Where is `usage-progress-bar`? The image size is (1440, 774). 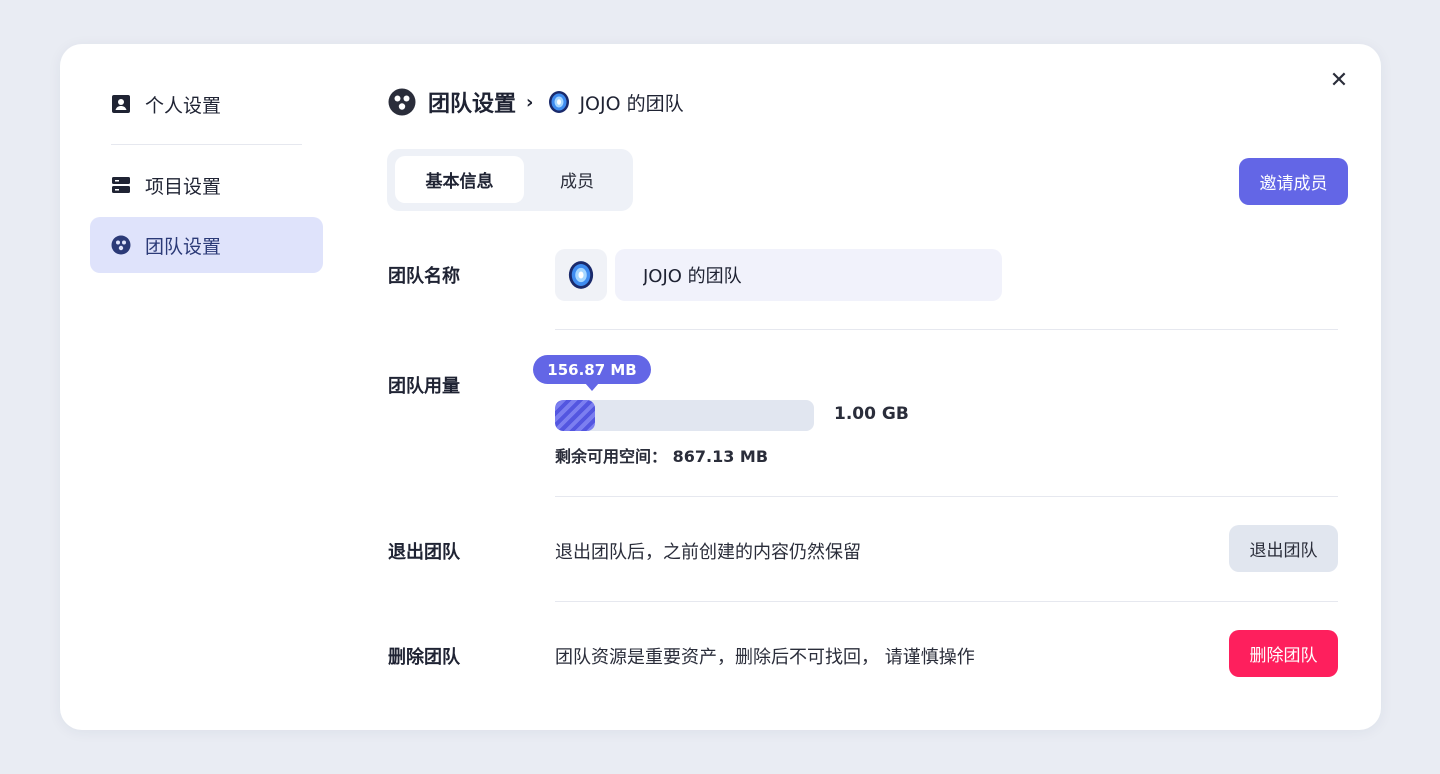
usage-progress-bar is located at coordinates (684, 415).